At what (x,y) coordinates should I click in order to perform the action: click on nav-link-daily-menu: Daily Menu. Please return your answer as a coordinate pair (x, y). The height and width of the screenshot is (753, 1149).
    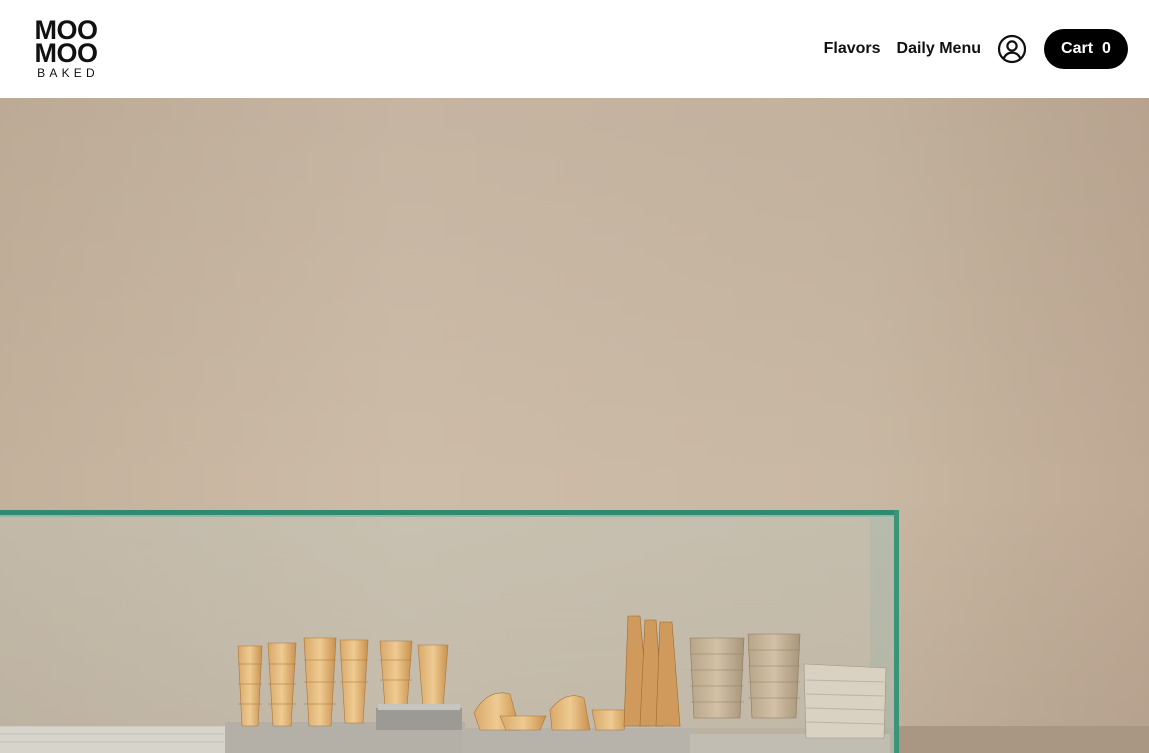
    Looking at the image, I should click on (939, 49).